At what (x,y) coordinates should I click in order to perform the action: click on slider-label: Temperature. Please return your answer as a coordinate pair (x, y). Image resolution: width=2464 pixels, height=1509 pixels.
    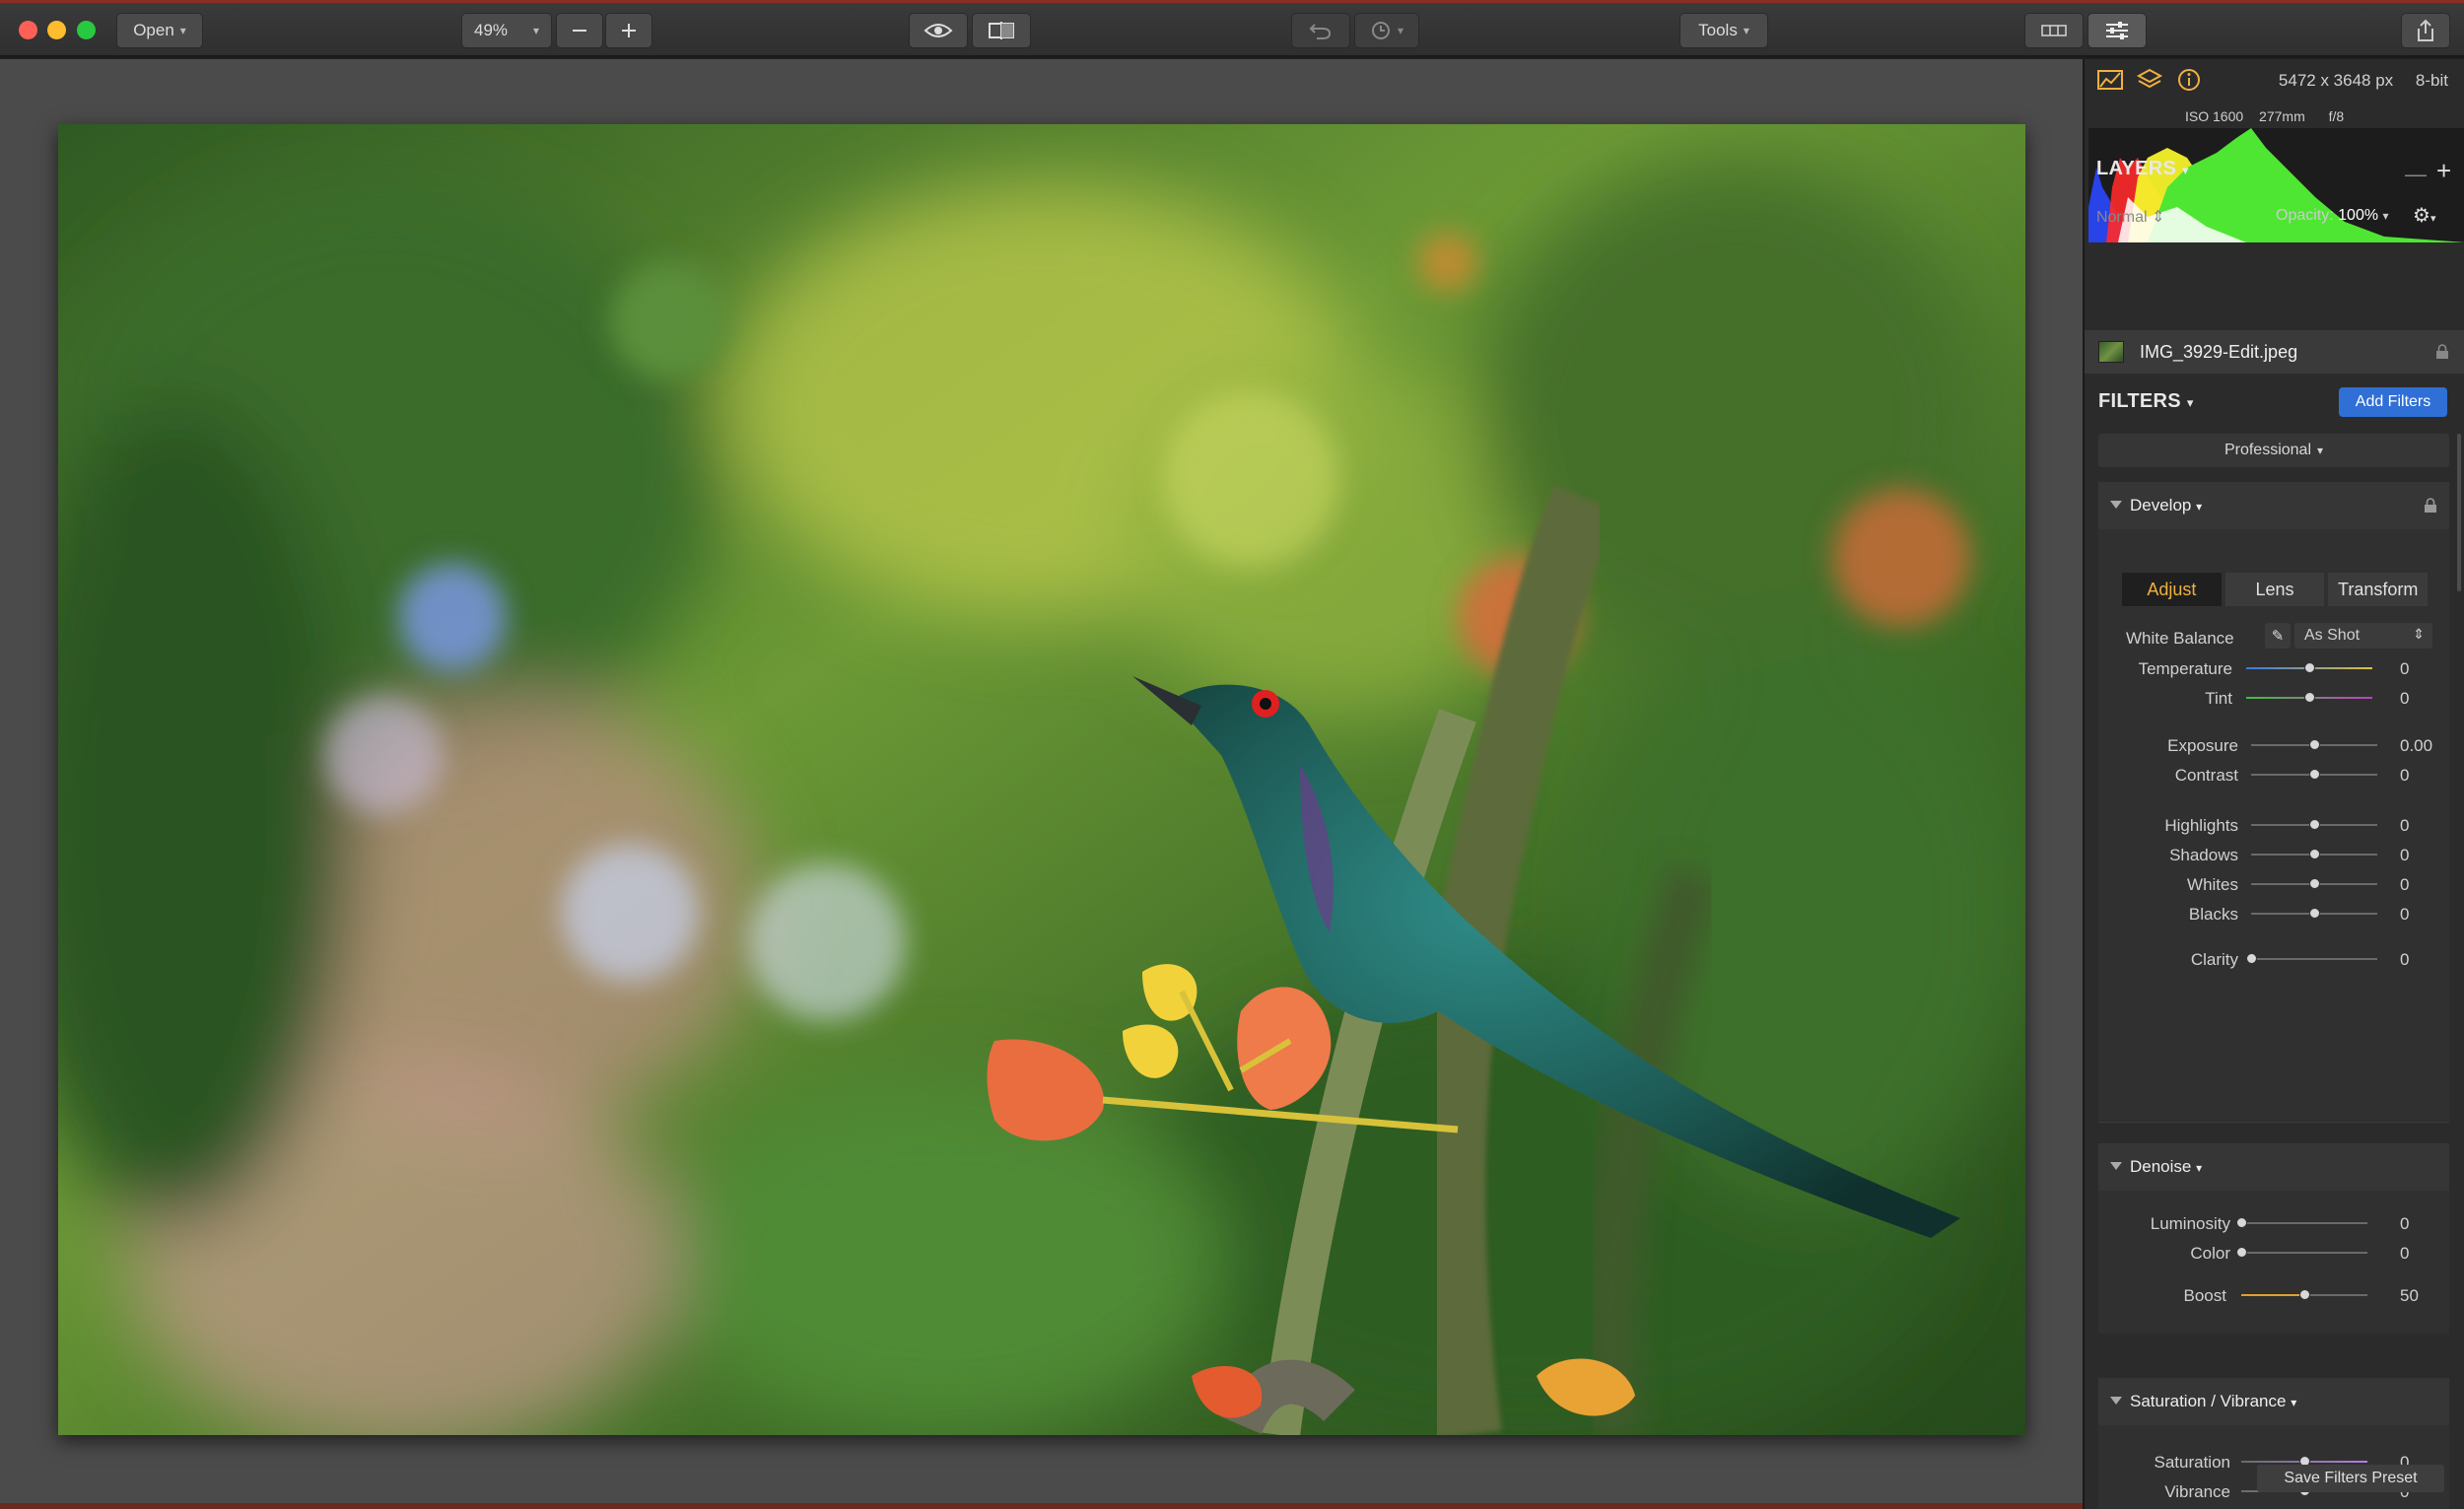
    Looking at the image, I should click on (2185, 668).